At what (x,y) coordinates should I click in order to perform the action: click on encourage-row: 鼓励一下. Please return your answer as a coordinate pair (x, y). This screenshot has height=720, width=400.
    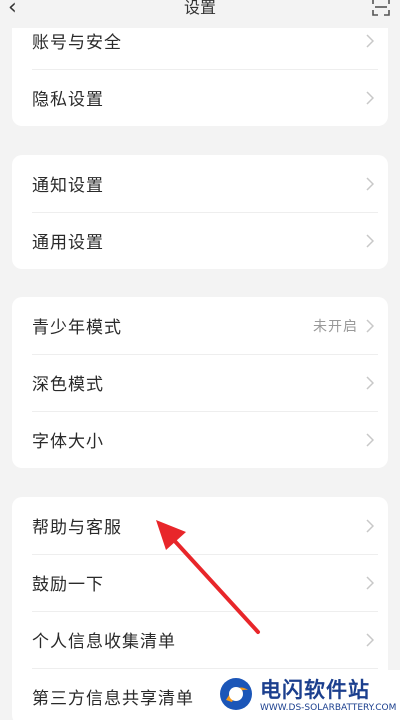
    Looking at the image, I should click on (200, 582).